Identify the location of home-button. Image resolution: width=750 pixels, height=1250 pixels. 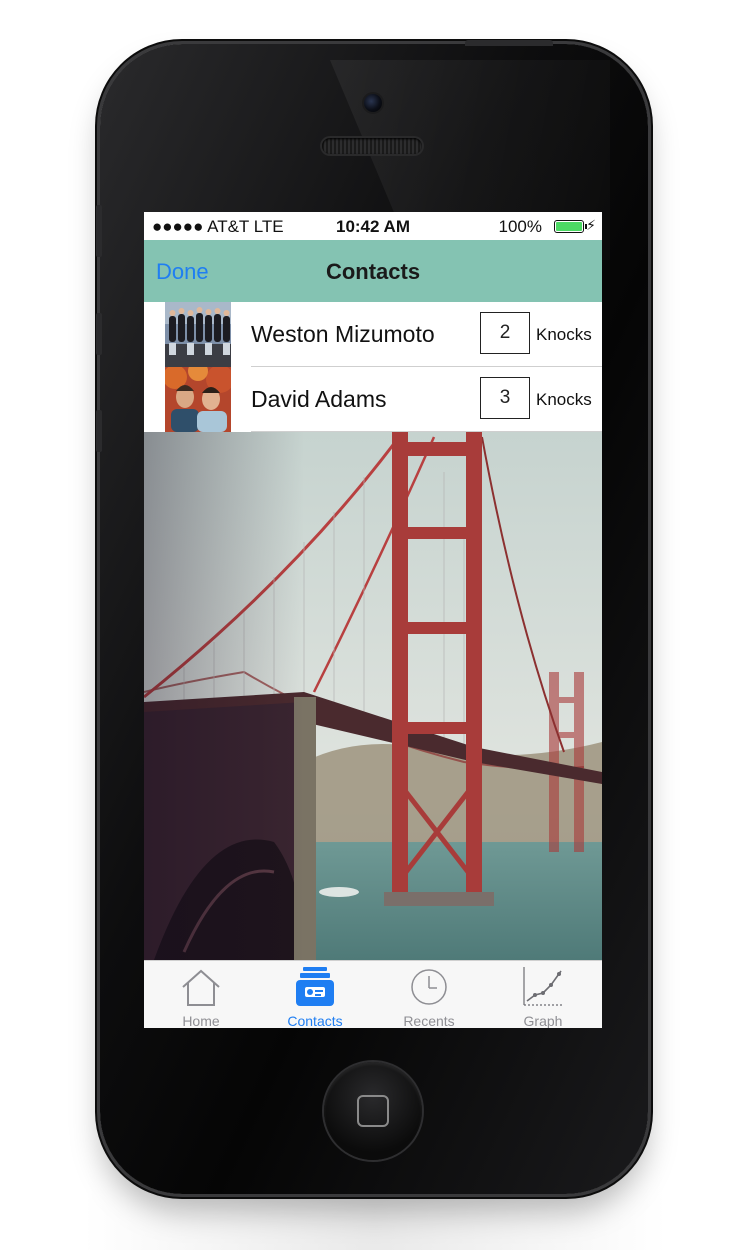
(373, 1111).